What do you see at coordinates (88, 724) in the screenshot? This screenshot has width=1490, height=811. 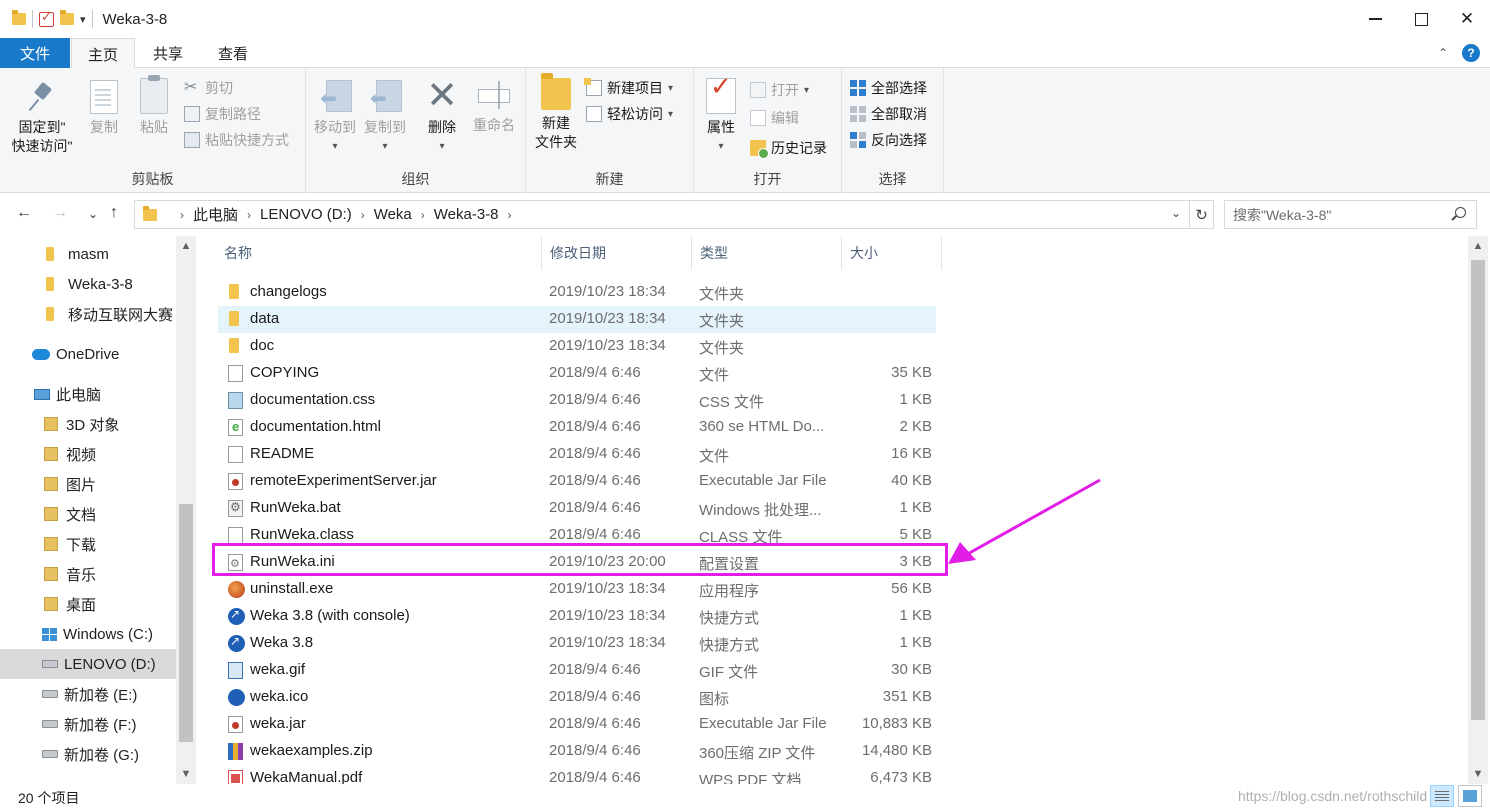 I see `nav-item-volume-f: 新加卷 (F:)` at bounding box center [88, 724].